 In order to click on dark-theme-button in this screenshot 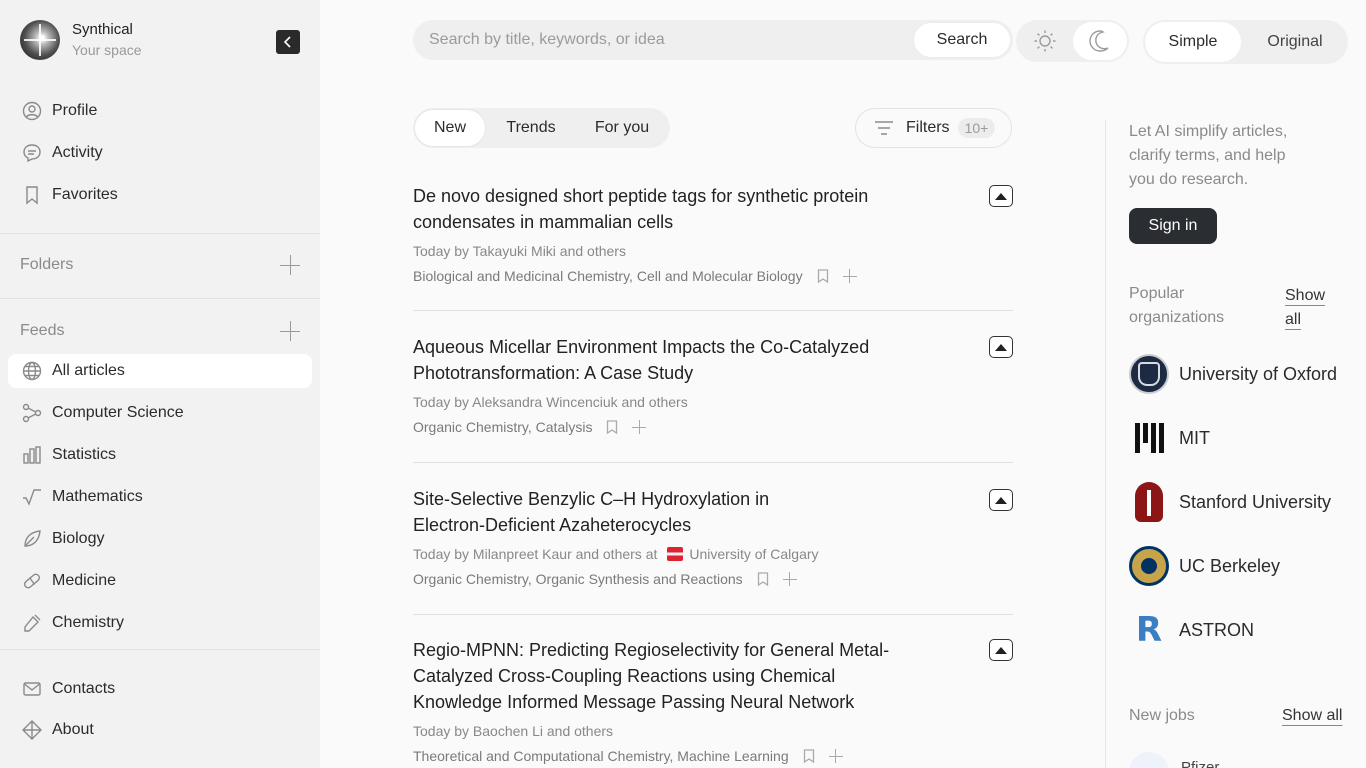, I will do `click(1100, 41)`.